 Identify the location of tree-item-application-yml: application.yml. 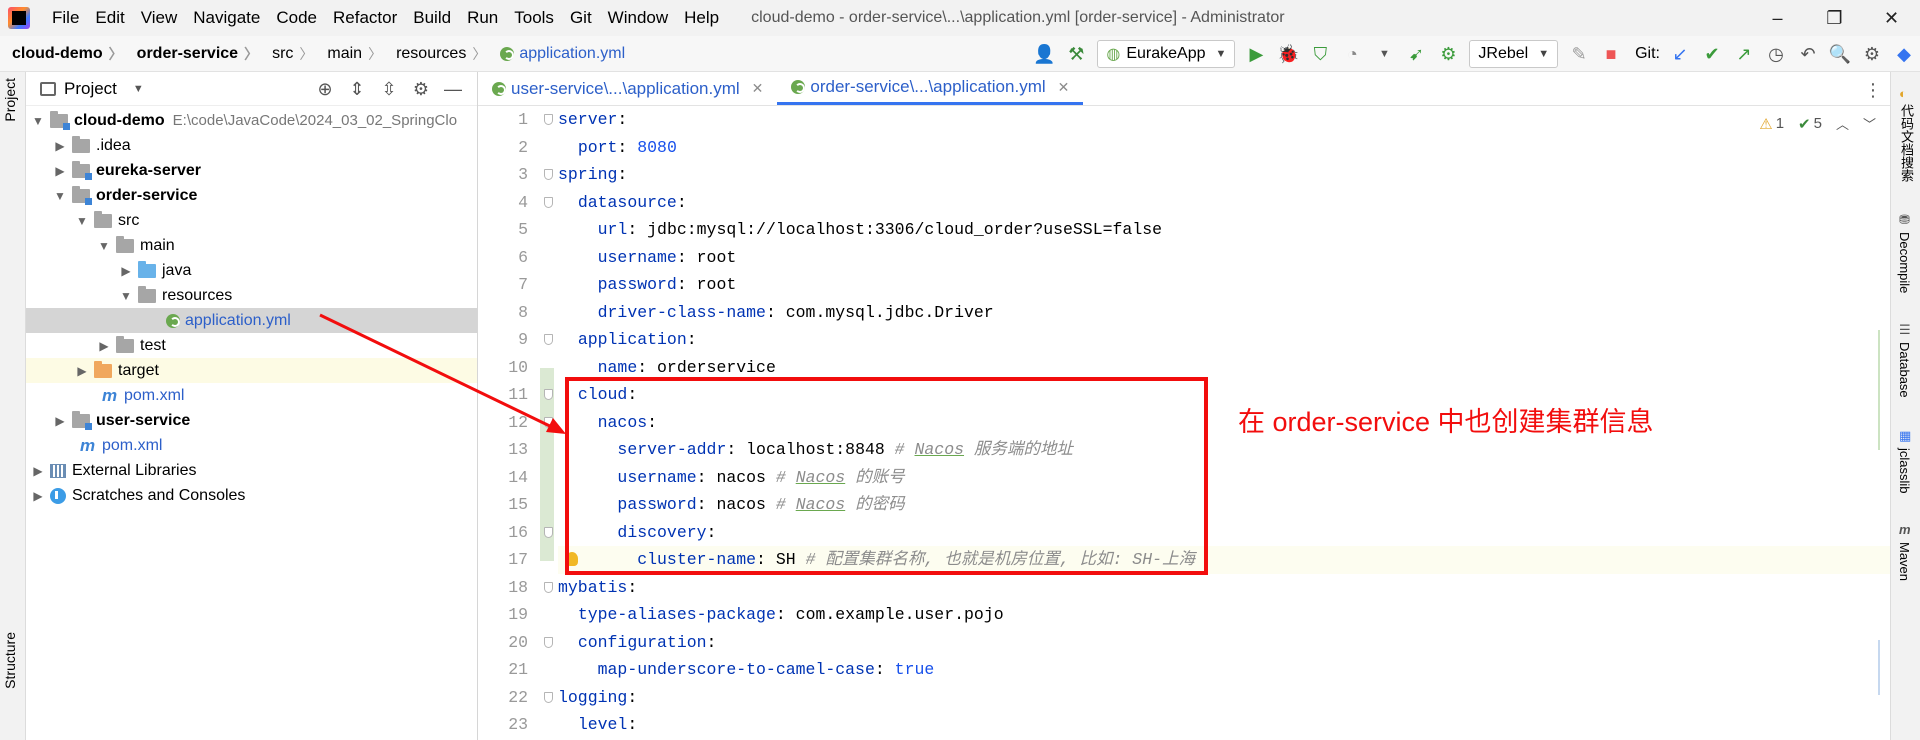
(251, 320).